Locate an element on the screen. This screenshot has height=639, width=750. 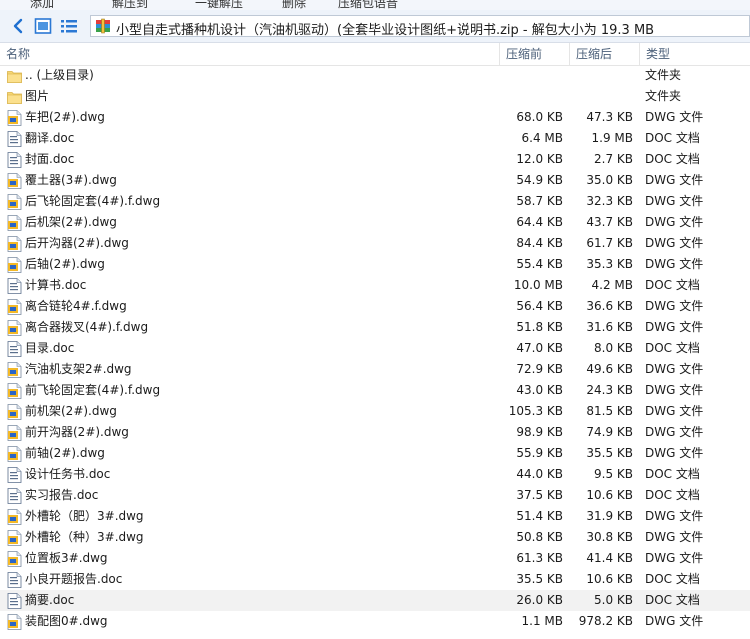
list-view-icon is located at coordinates (69, 26).